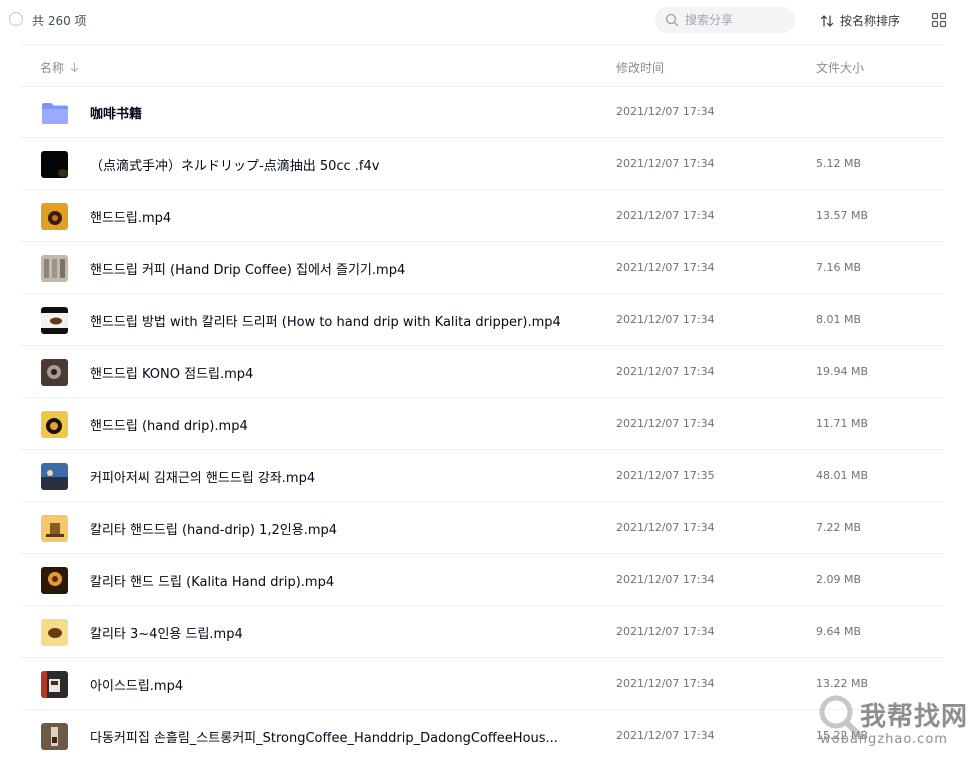 The width and height of the screenshot is (969, 762). What do you see at coordinates (54, 112) in the screenshot?
I see `folder-icon` at bounding box center [54, 112].